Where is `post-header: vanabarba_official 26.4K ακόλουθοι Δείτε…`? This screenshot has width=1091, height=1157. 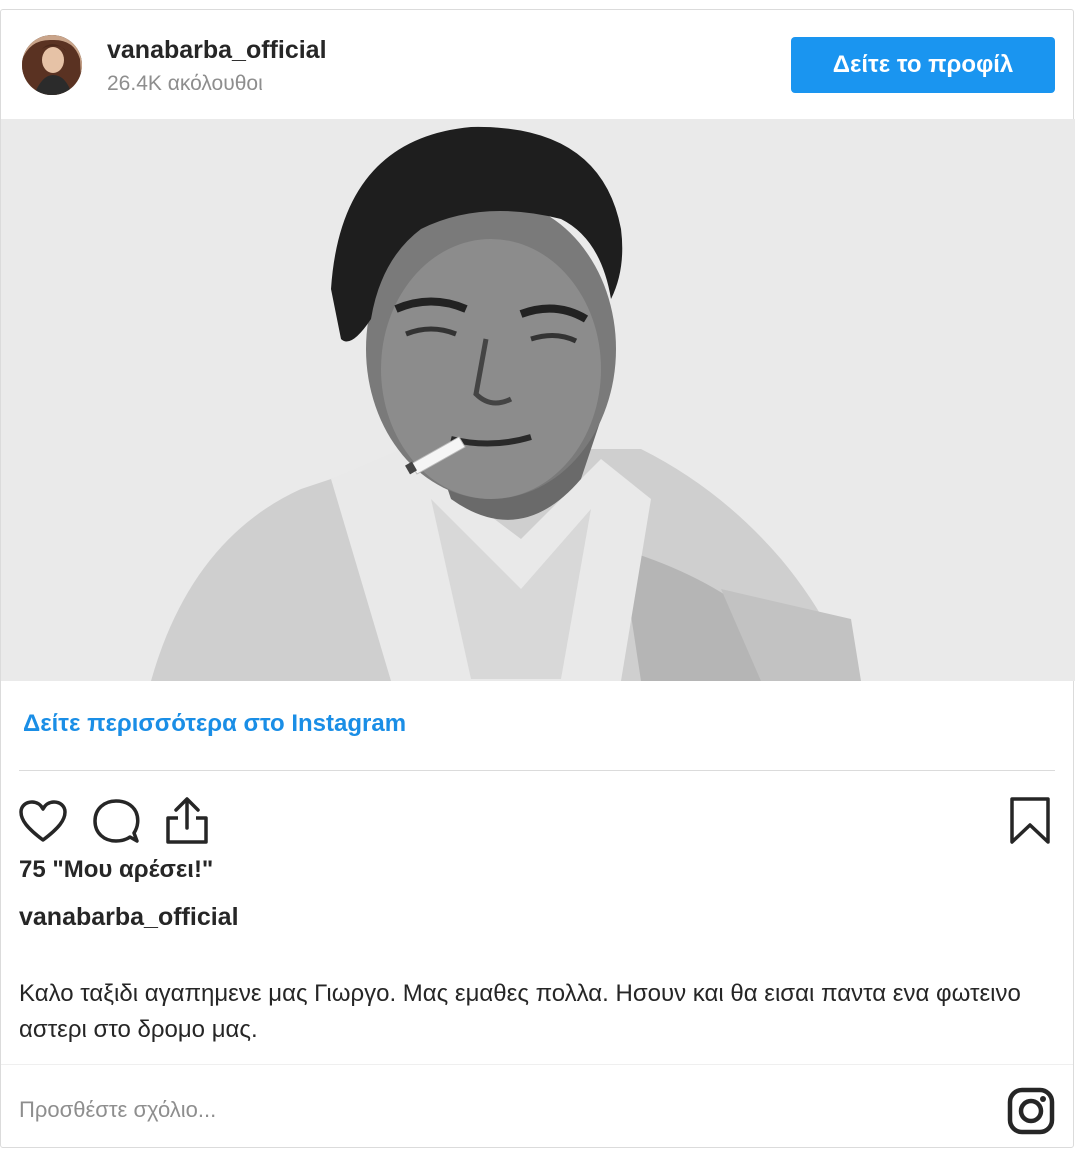
post-header: vanabarba_official 26.4K ακόλουθοι Δείτε… is located at coordinates (537, 65).